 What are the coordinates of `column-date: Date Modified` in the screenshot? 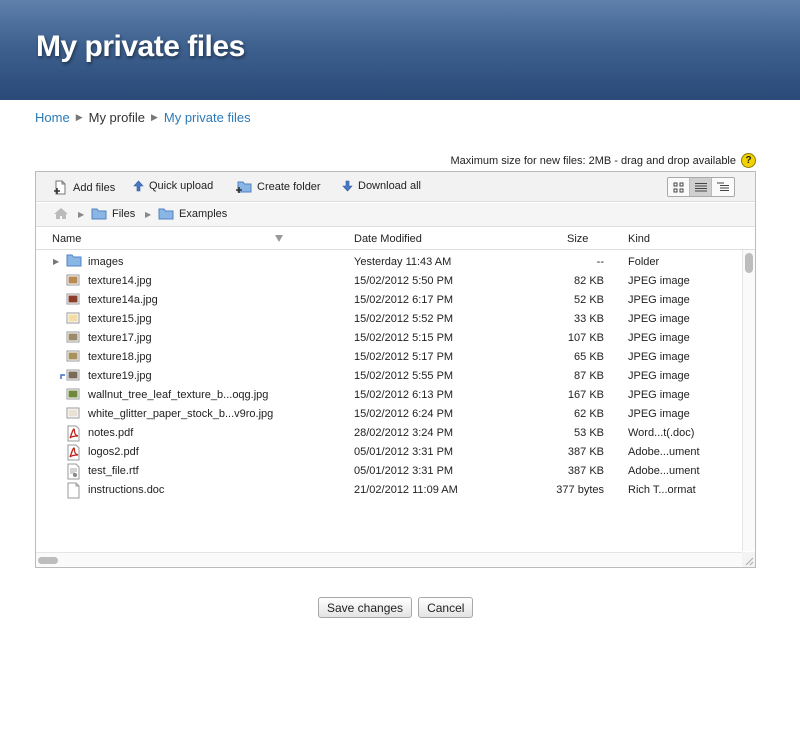 It's located at (388, 239).